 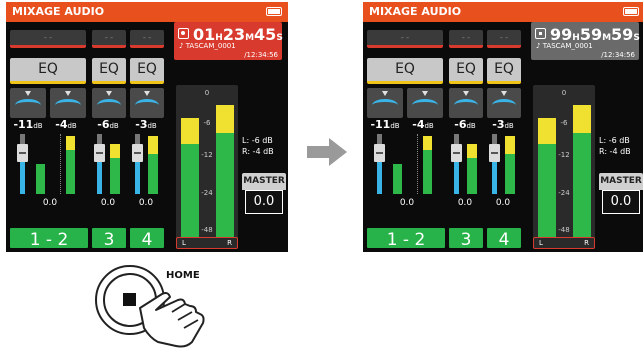 I want to click on right-header-title: MIXAGE AUDIO, so click(x=415, y=11).